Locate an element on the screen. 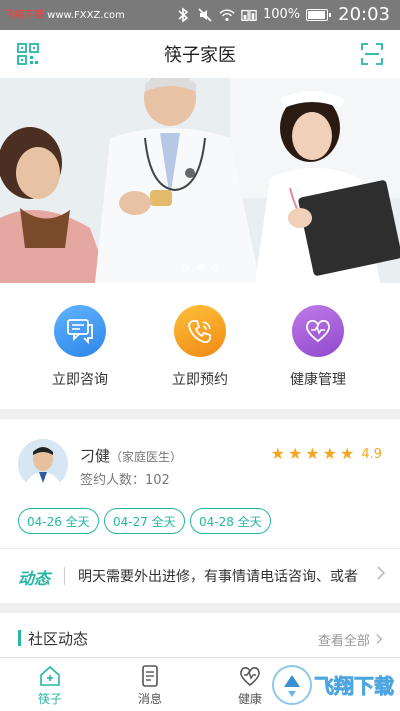  status-bar-watermark: 飞翔下载 www.FXXZ.com is located at coordinates (64, 13).